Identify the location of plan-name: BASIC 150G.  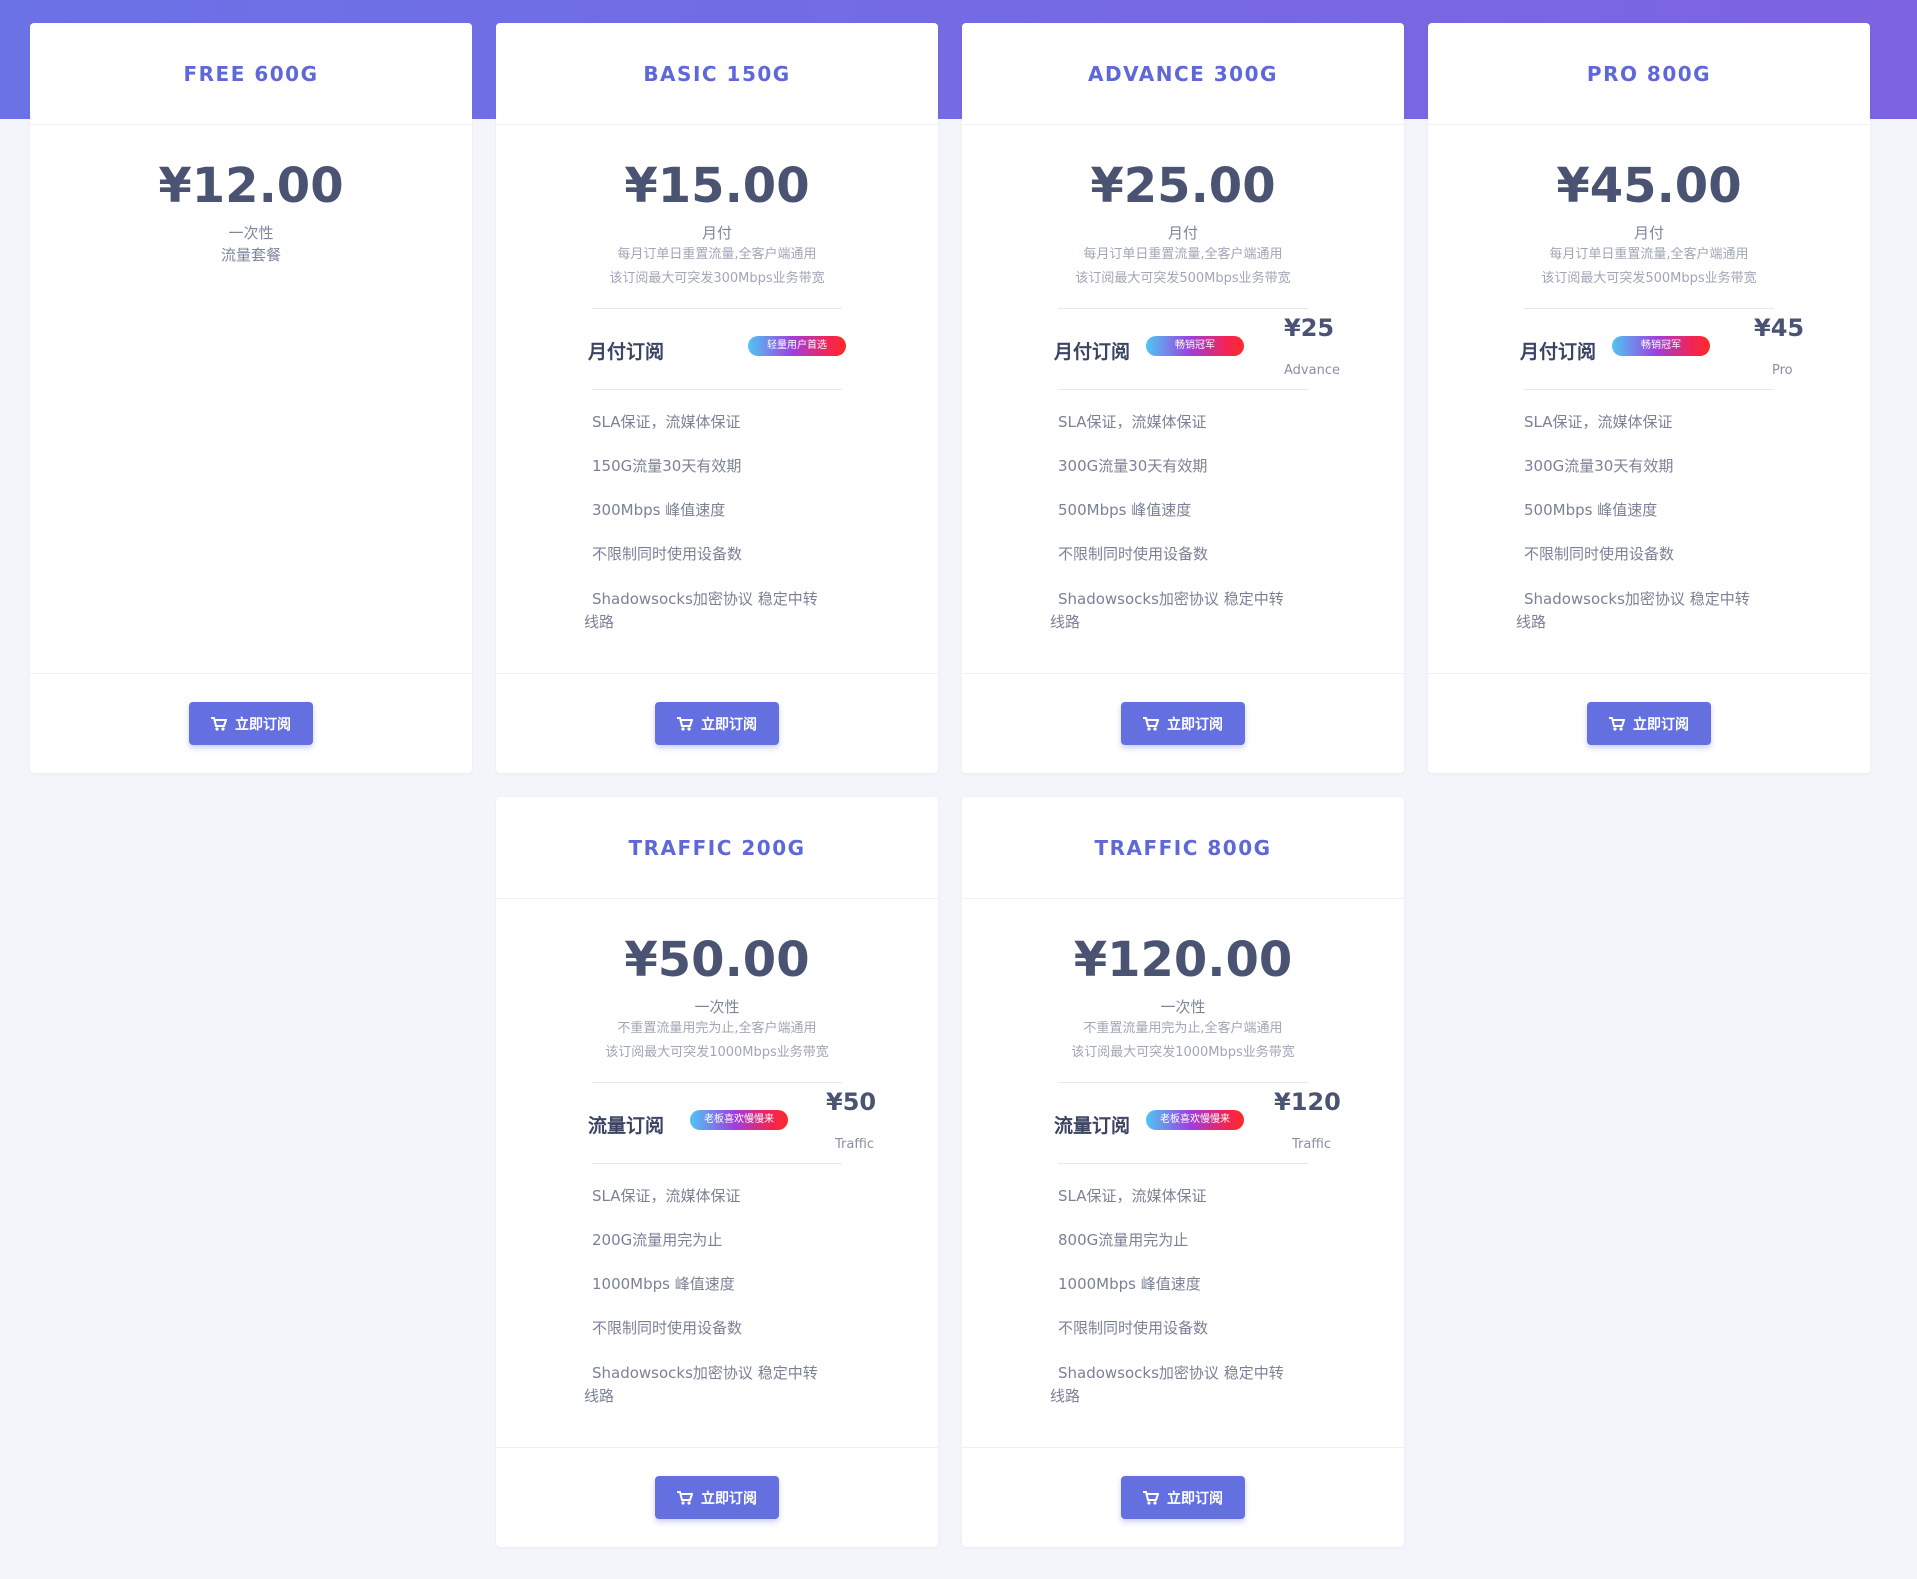
(717, 73).